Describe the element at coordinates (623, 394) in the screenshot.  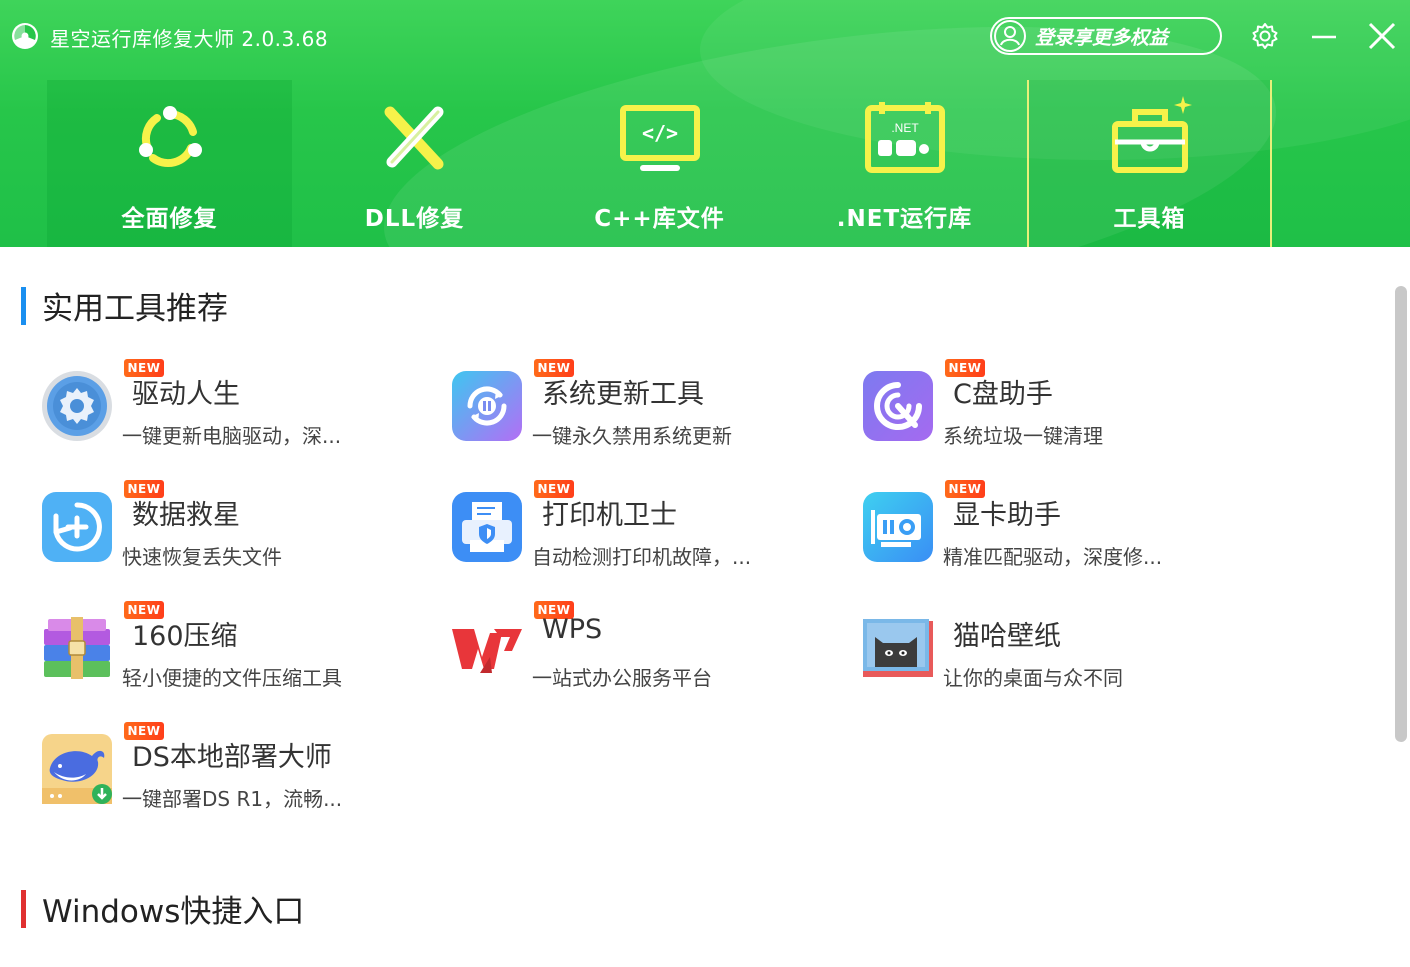
I see `tool-name: 系统更新工具` at that location.